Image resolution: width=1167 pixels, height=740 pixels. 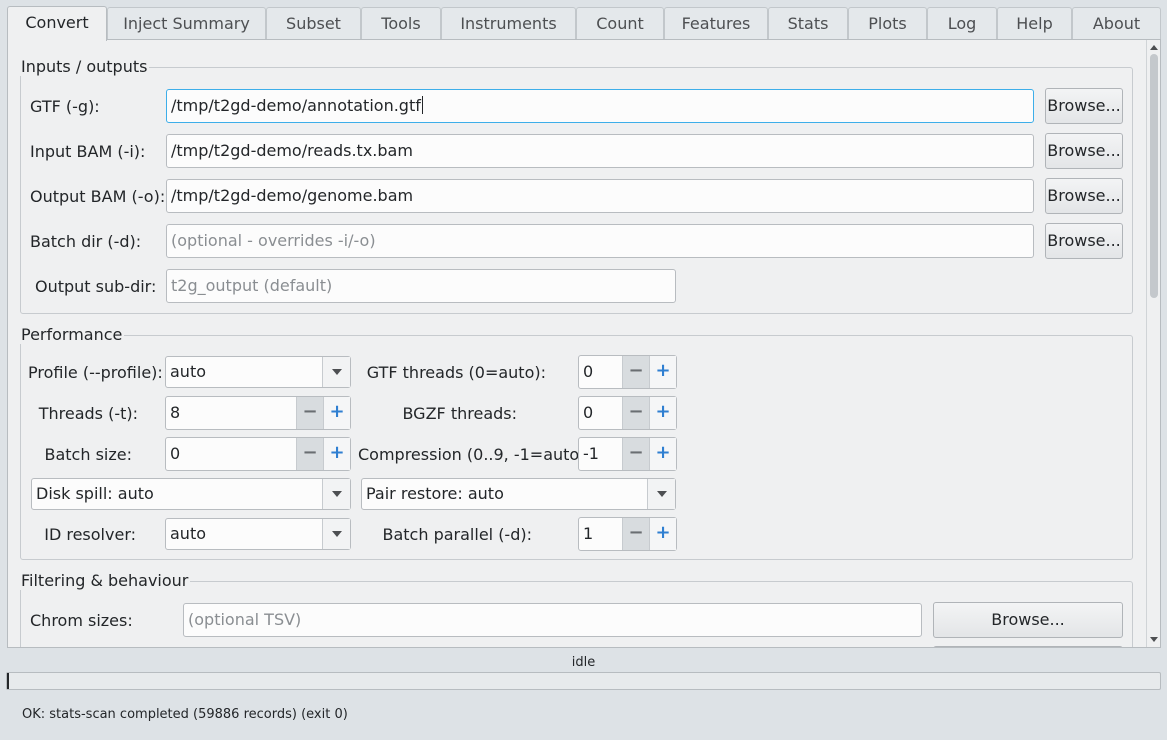 I want to click on status-state: idle, so click(x=583, y=662).